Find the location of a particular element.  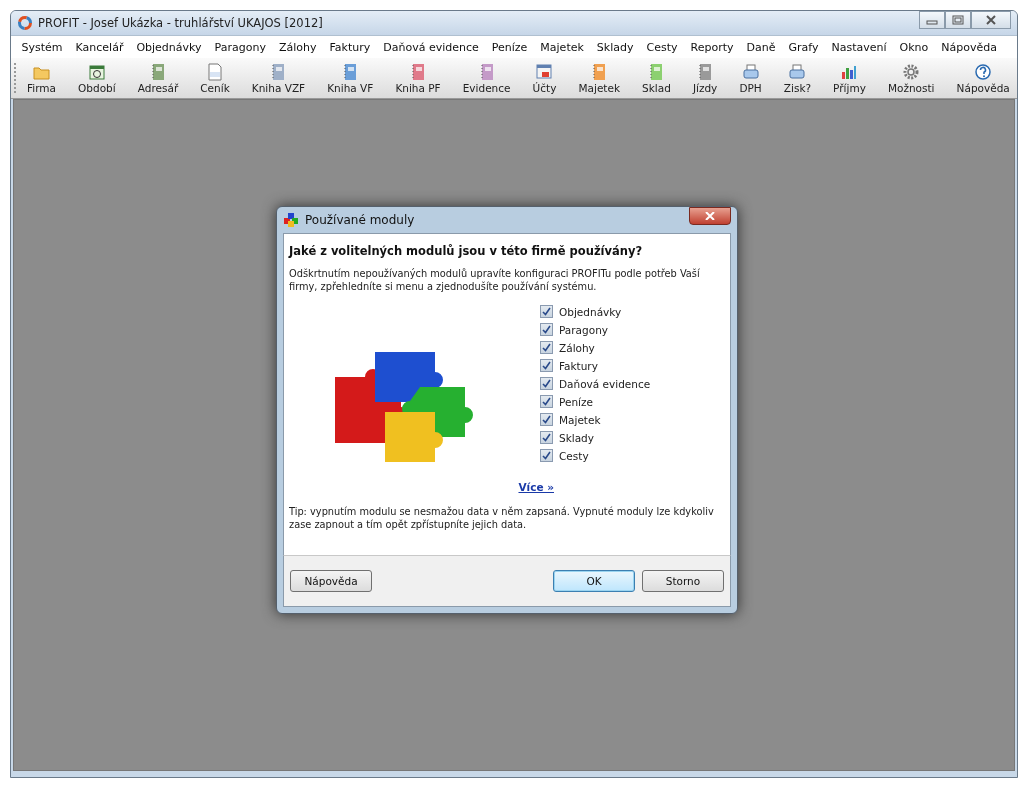

menu-item: Sklady is located at coordinates (615, 47).